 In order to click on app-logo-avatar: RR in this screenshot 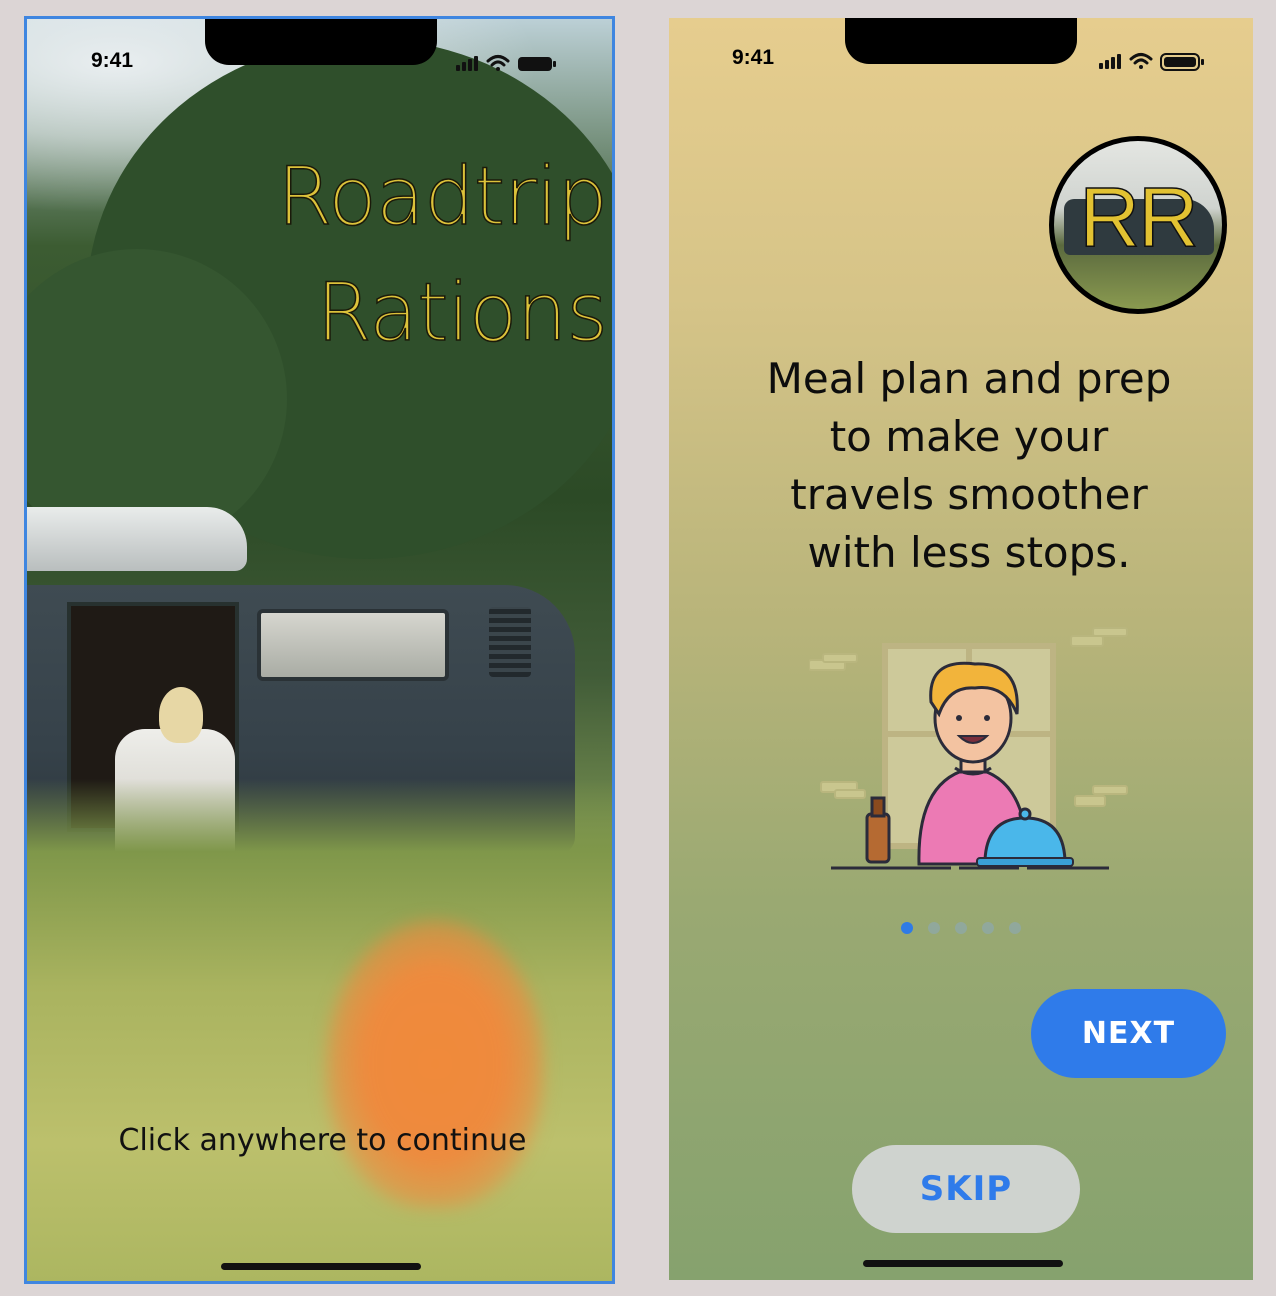, I will do `click(1138, 225)`.